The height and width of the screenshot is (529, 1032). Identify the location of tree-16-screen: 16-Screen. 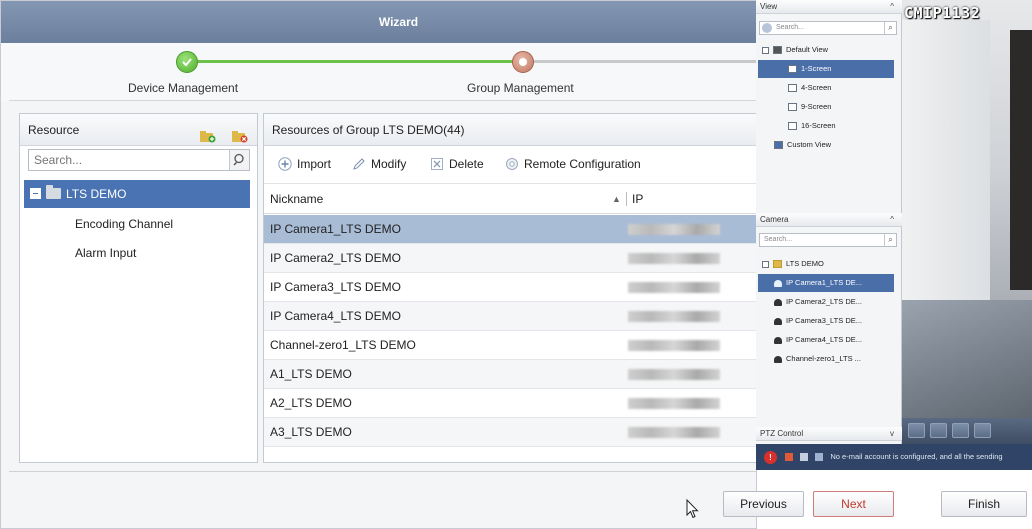
(812, 126).